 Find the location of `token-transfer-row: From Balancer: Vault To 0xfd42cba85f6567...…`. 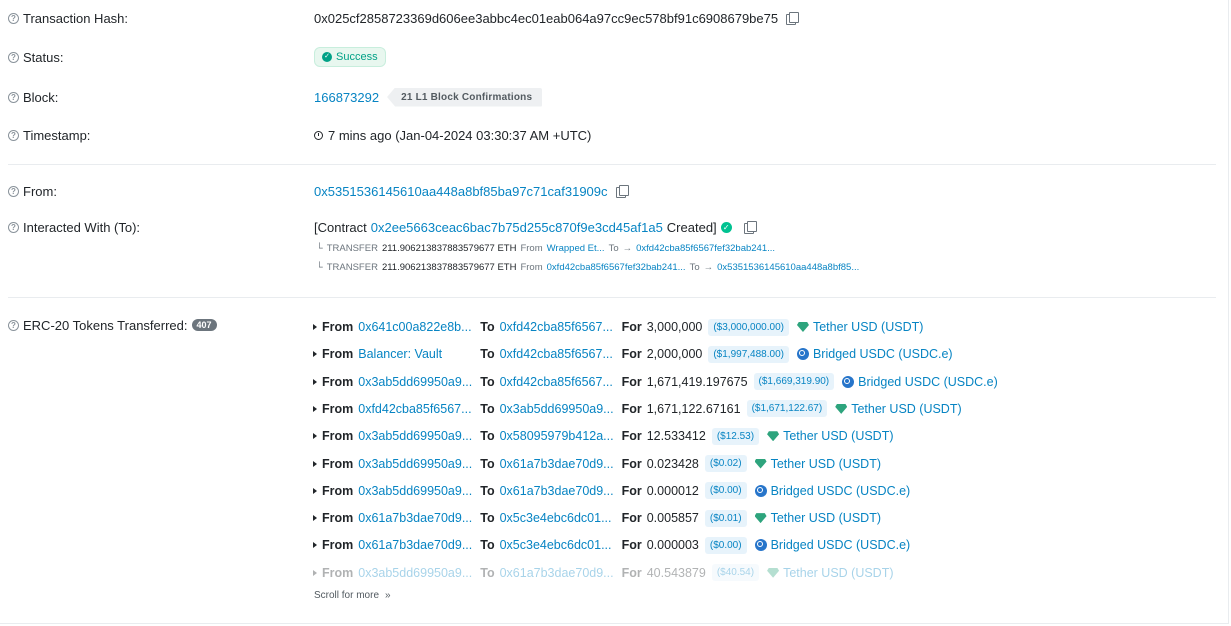

token-transfer-row: From Balancer: Vault To 0xfd42cba85f6567...… is located at coordinates (633, 354).